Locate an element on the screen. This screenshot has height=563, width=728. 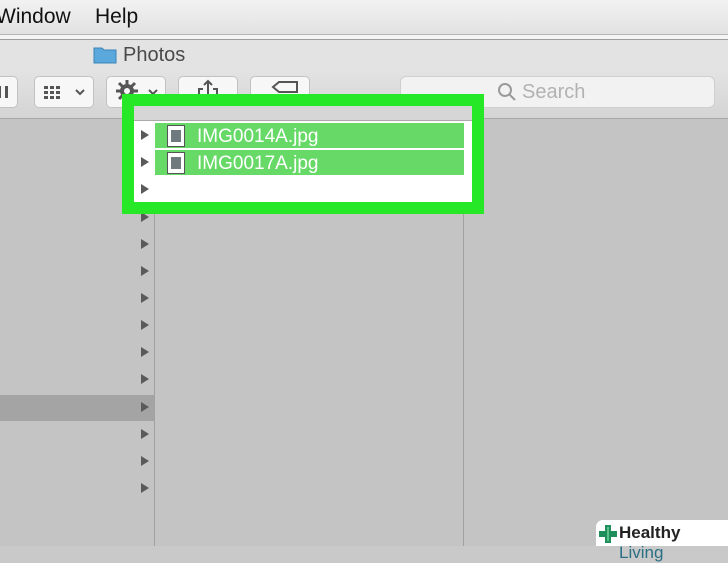
column-header-strip is located at coordinates (303, 113).